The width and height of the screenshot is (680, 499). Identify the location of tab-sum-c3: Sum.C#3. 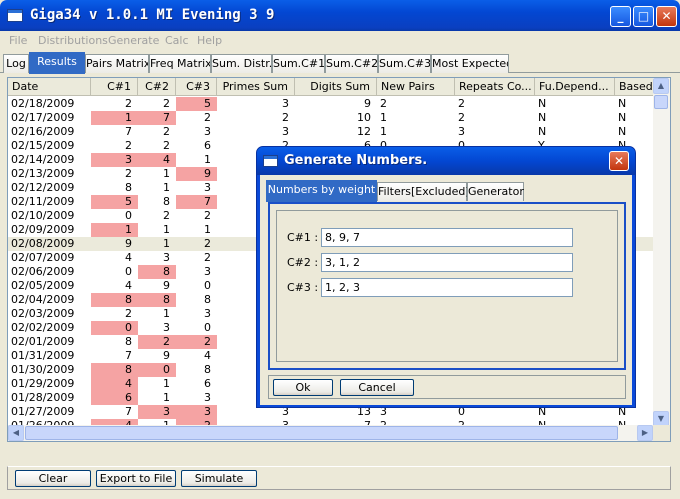
(404, 63).